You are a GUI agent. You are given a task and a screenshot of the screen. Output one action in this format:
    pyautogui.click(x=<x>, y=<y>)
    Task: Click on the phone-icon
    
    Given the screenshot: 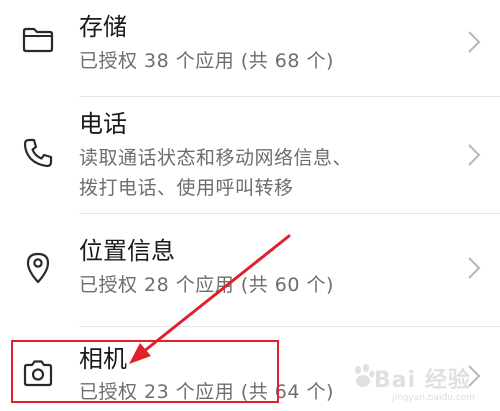 What is the action you would take?
    pyautogui.click(x=38, y=153)
    